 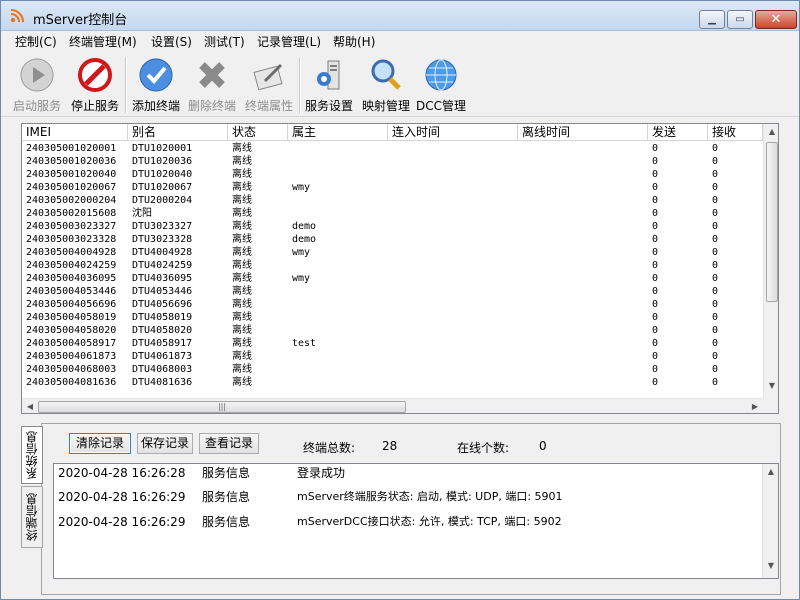 I want to click on terminal-properties-button: 终端属性, so click(x=269, y=84).